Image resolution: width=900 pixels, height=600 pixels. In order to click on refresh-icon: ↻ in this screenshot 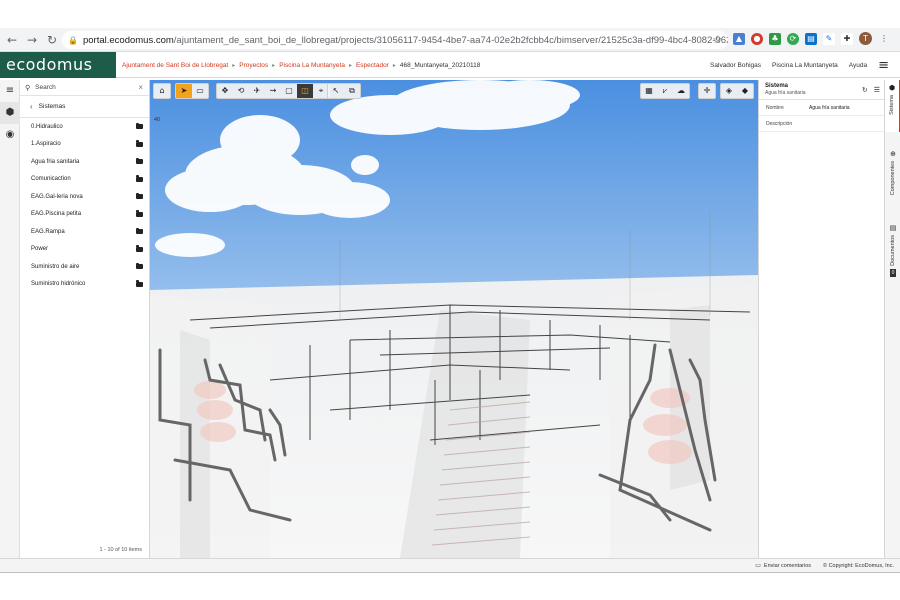, I will do `click(865, 90)`.